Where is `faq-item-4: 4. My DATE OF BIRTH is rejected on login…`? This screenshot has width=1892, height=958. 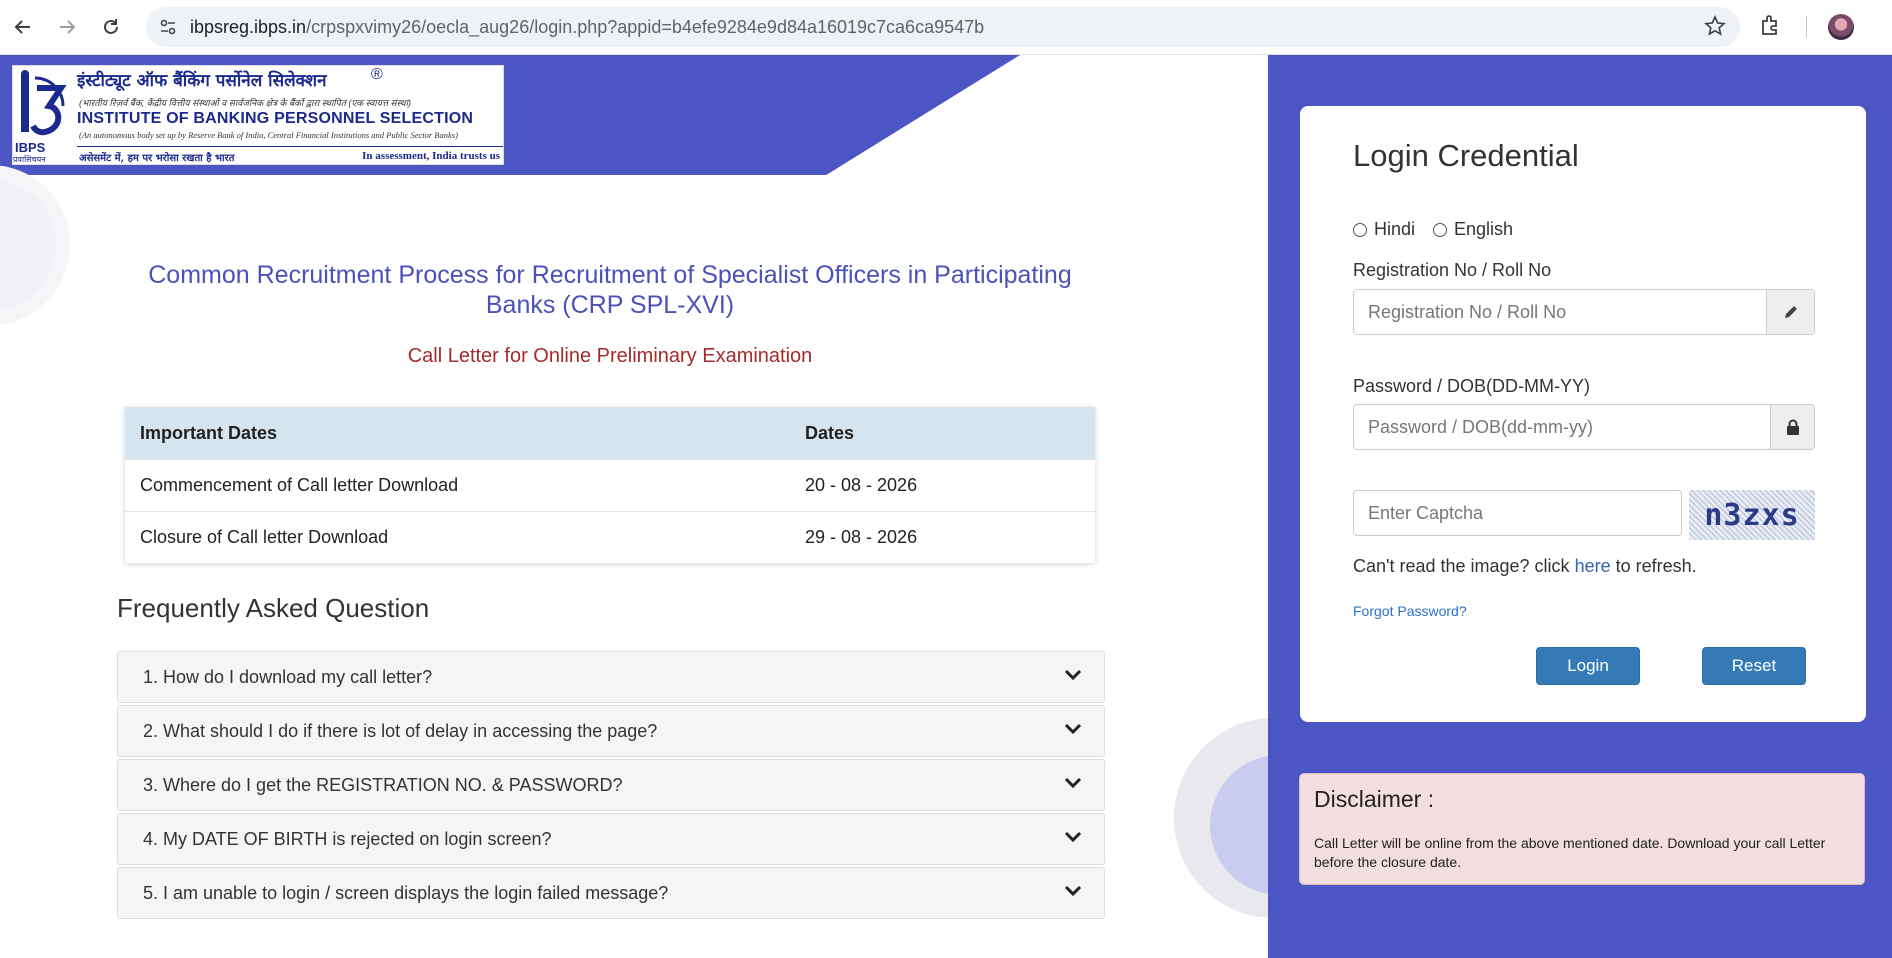 faq-item-4: 4. My DATE OF BIRTH is rejected on login… is located at coordinates (611, 839).